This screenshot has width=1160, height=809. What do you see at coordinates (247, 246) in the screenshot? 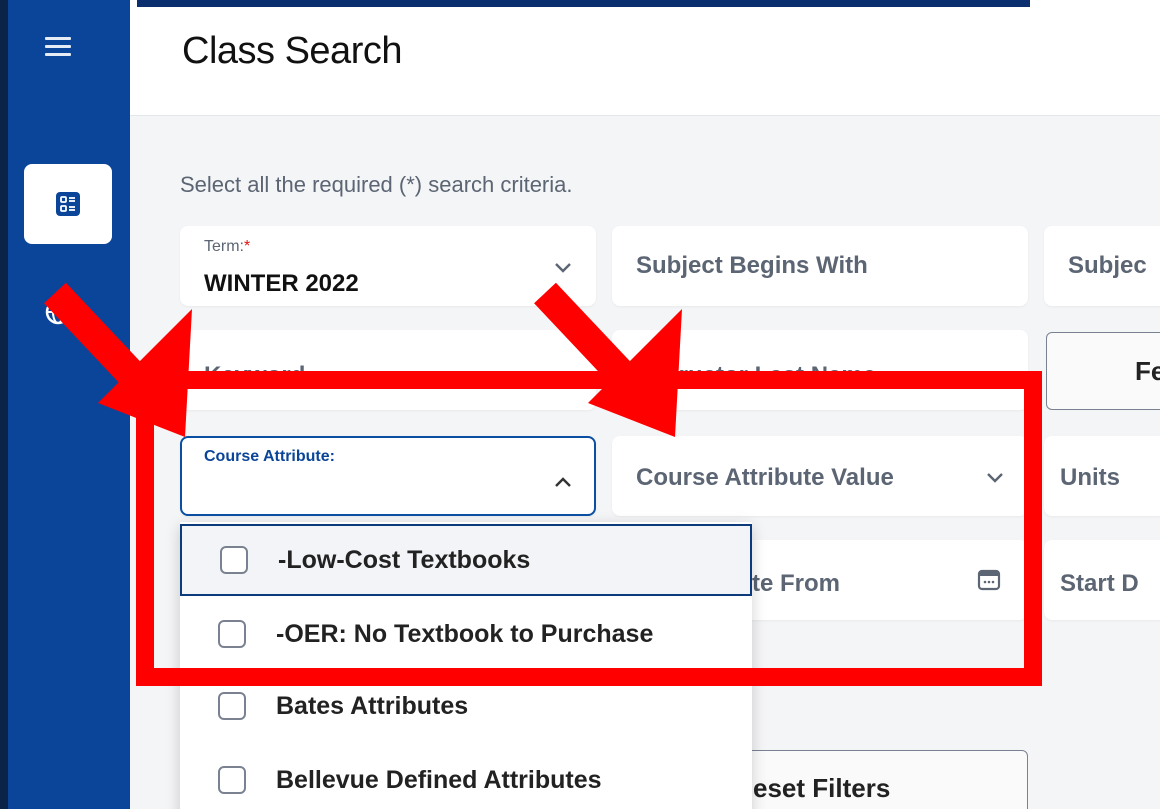
I see `required-mark: *` at bounding box center [247, 246].